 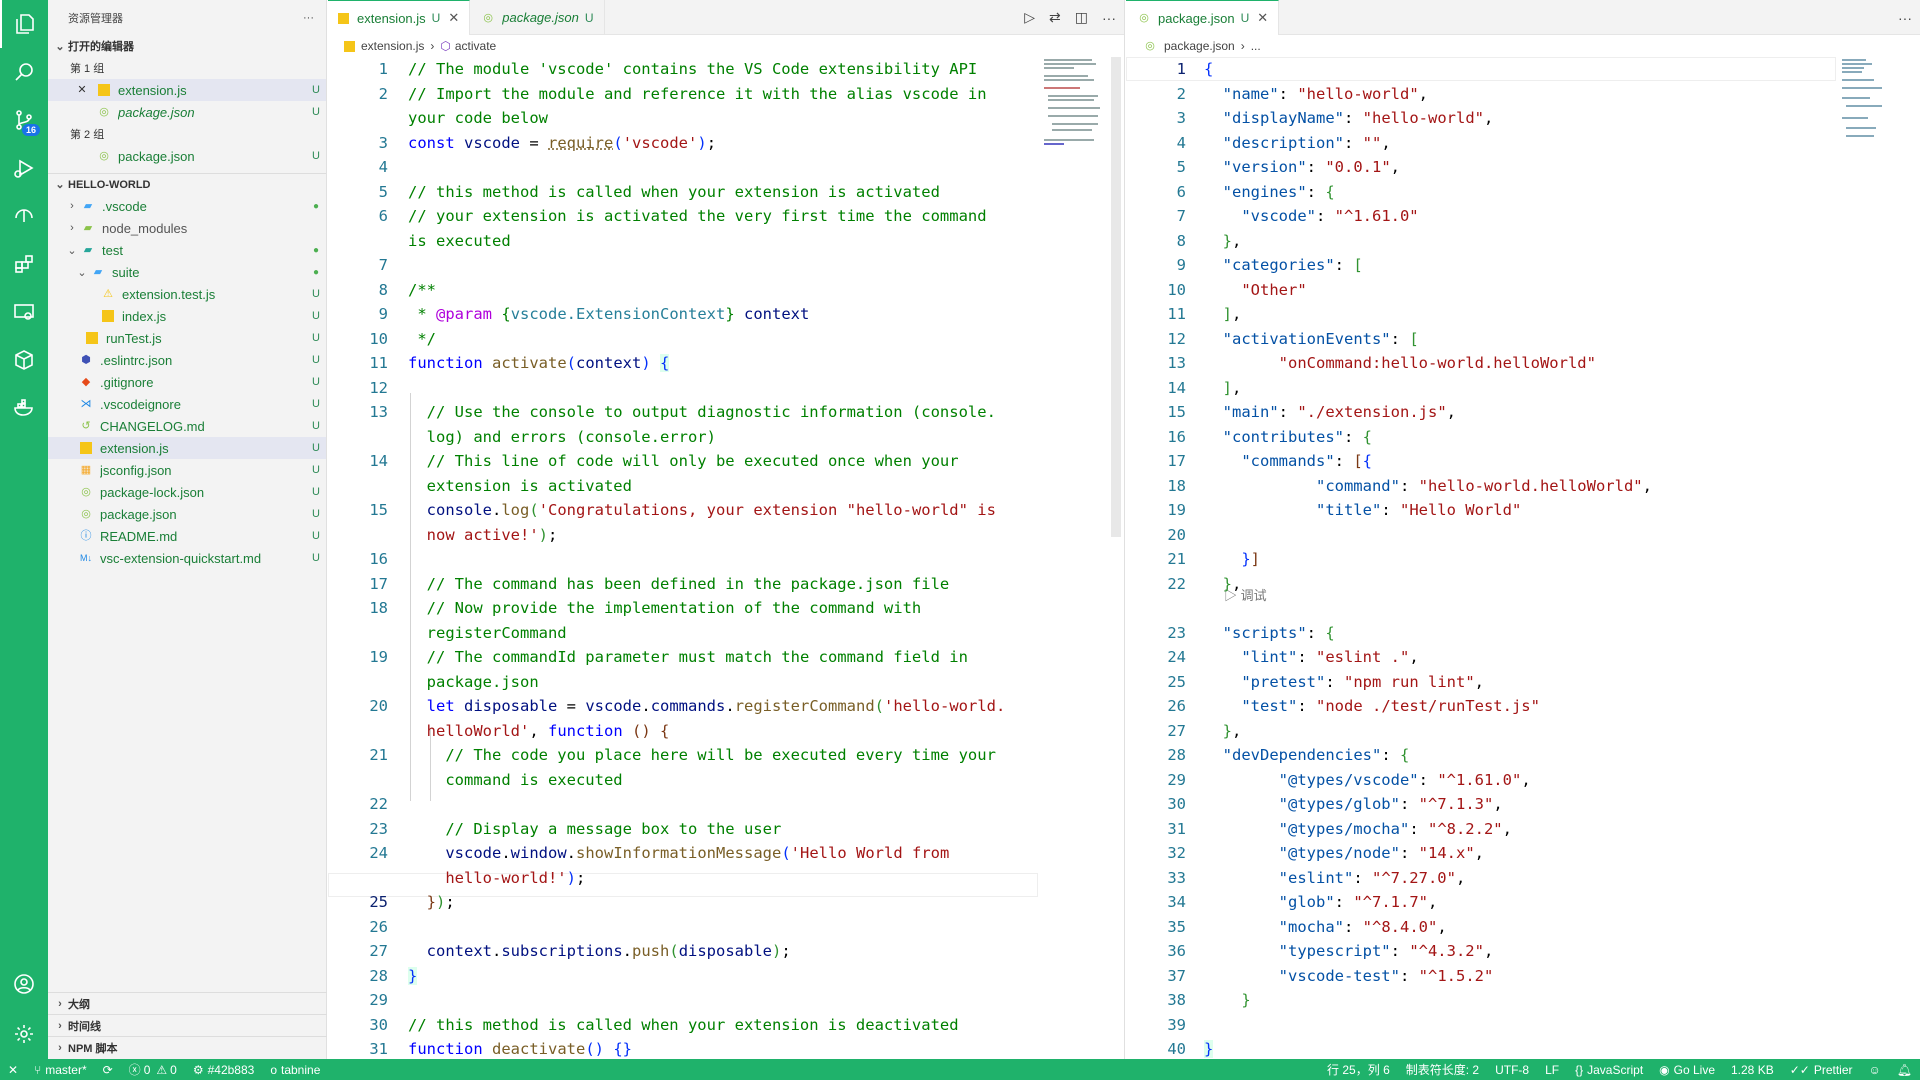 What do you see at coordinates (187, 360) in the screenshot?
I see `tree-file: ⬢ .eslintrc.json U` at bounding box center [187, 360].